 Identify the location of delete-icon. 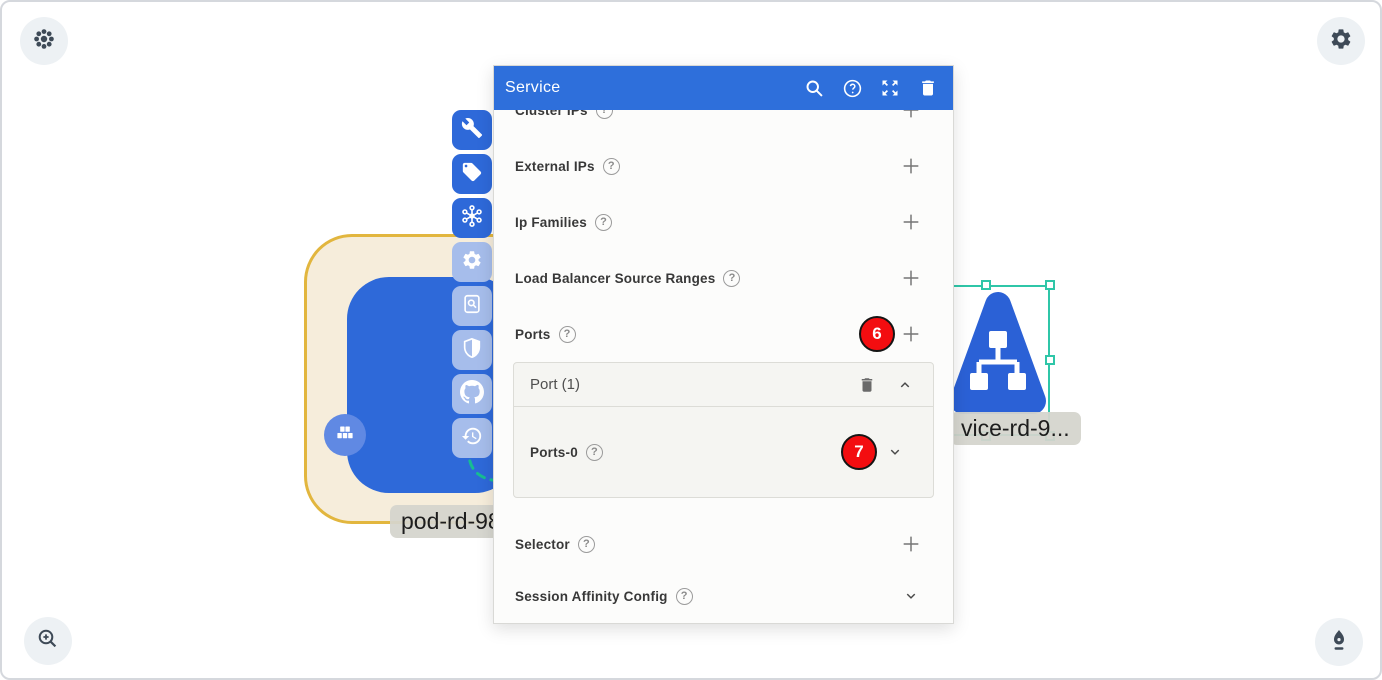
(928, 88).